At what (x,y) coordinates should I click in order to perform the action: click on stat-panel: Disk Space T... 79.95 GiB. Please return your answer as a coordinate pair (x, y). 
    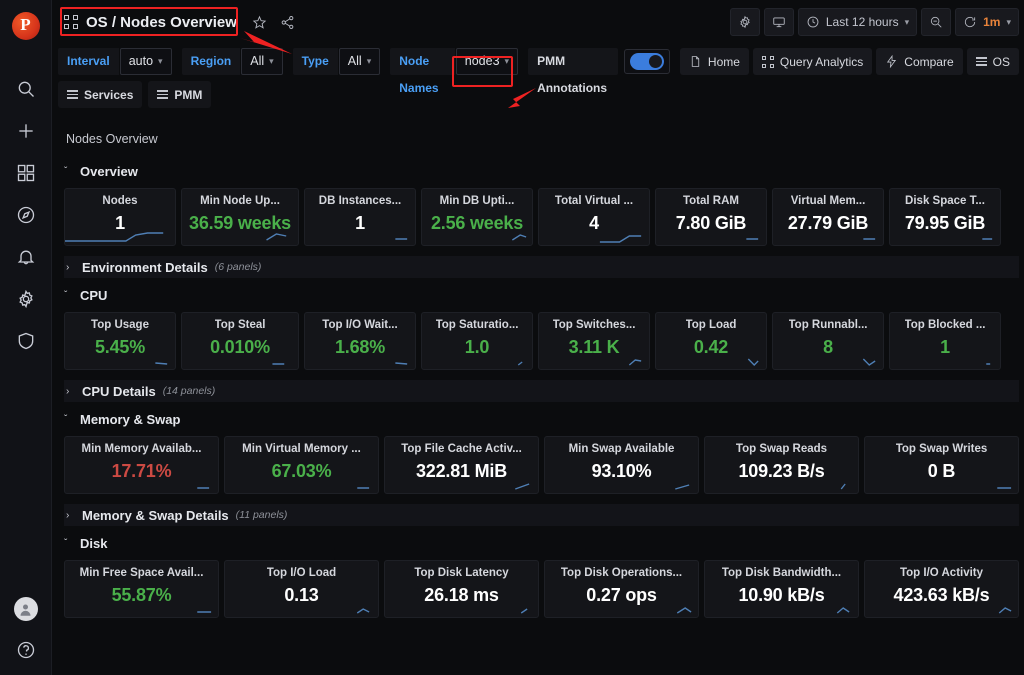
    Looking at the image, I should click on (945, 217).